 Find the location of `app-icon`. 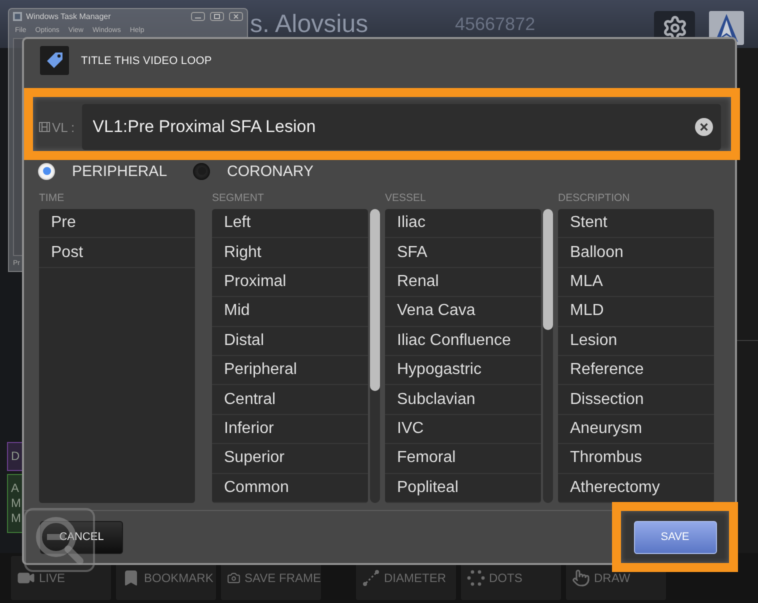

app-icon is located at coordinates (17, 16).